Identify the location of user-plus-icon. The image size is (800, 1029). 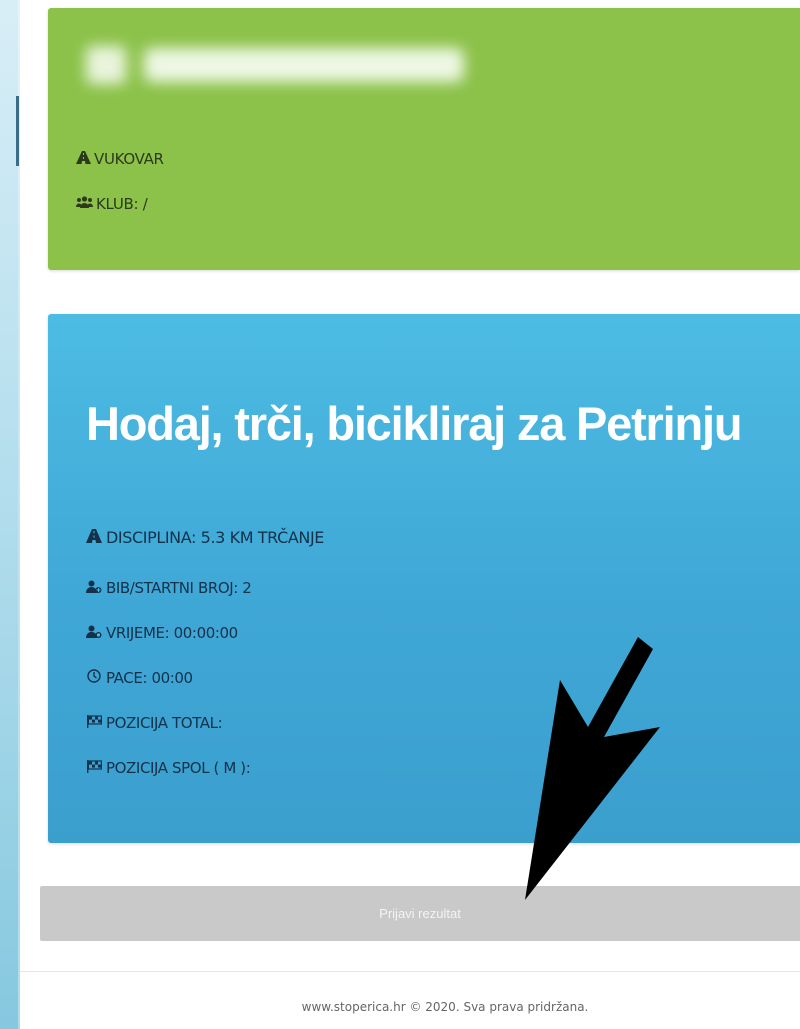
(94, 588).